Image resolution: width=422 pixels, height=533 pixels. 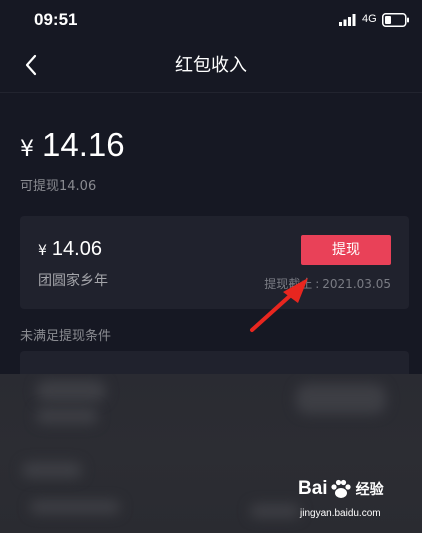 What do you see at coordinates (346, 250) in the screenshot?
I see `withdraw-button: 提现` at bounding box center [346, 250].